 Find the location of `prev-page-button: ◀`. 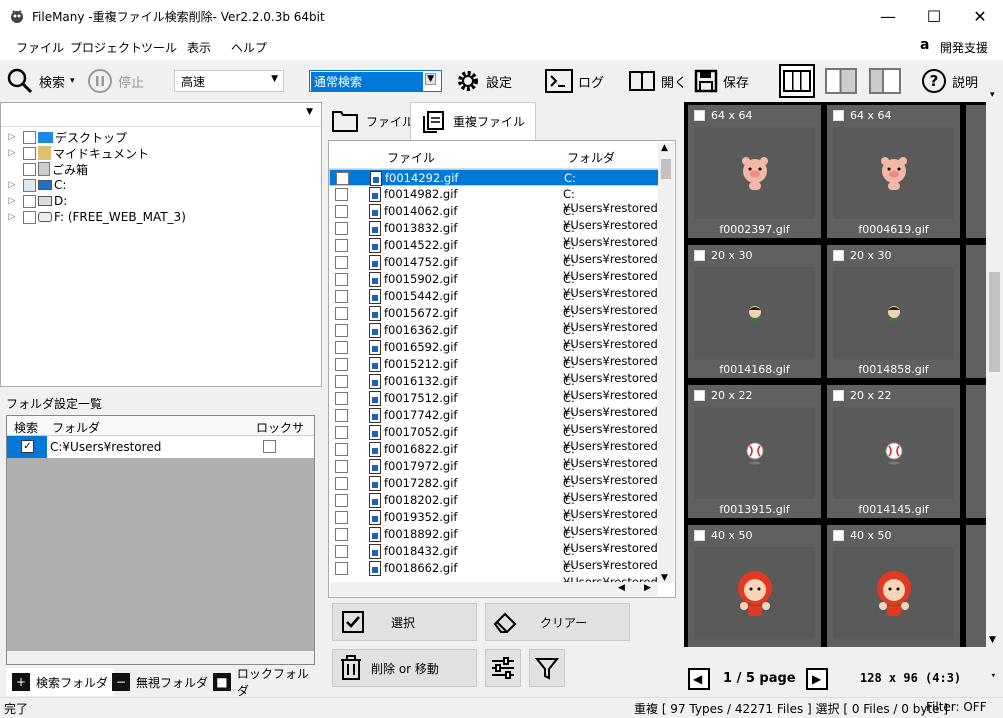

prev-page-button: ◀ is located at coordinates (699, 679).